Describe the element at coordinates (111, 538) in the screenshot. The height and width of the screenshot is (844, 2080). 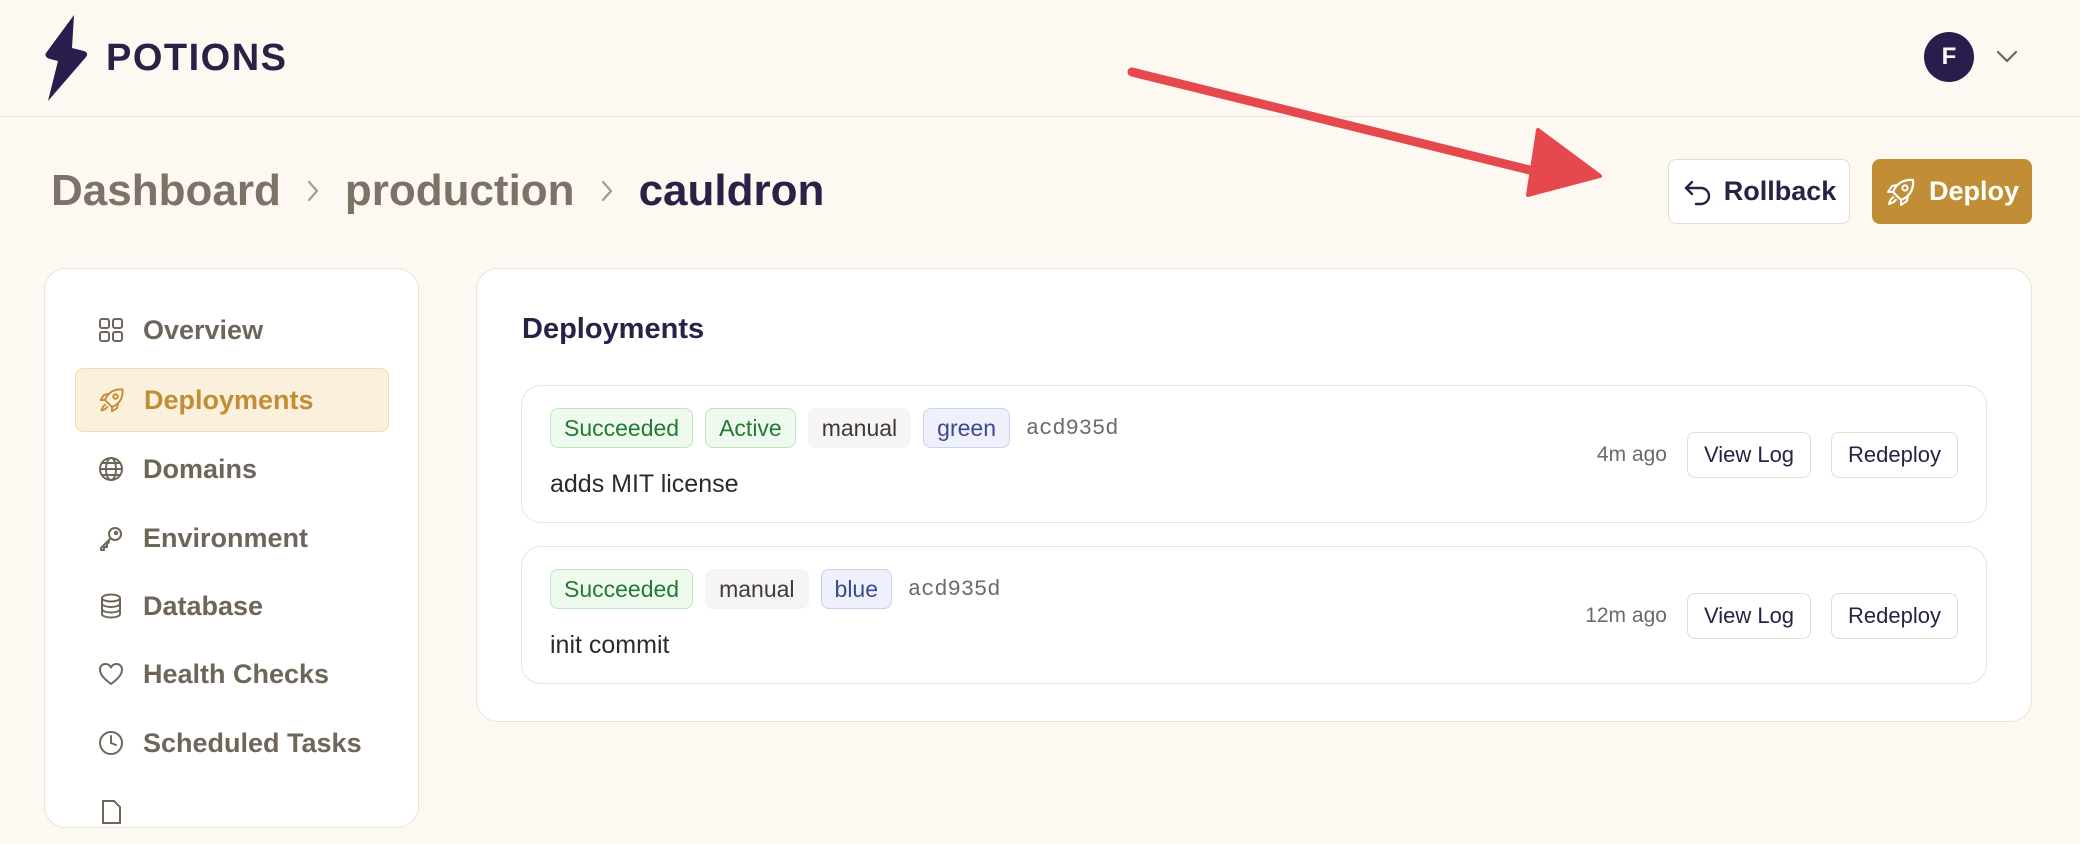
I see `key-icon` at that location.